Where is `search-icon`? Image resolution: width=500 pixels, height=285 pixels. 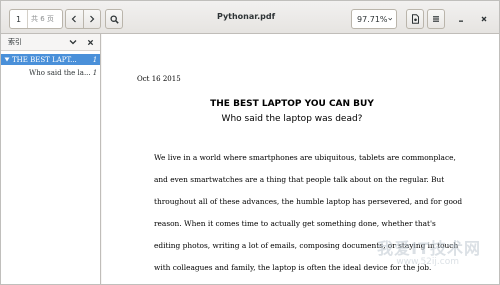
search-icon is located at coordinates (114, 19).